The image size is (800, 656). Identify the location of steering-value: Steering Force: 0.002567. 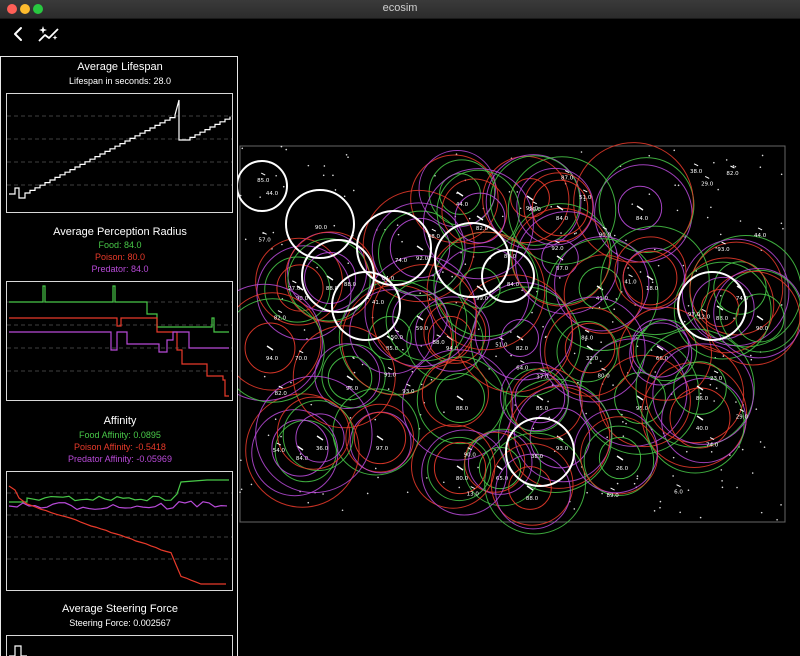
(120, 623).